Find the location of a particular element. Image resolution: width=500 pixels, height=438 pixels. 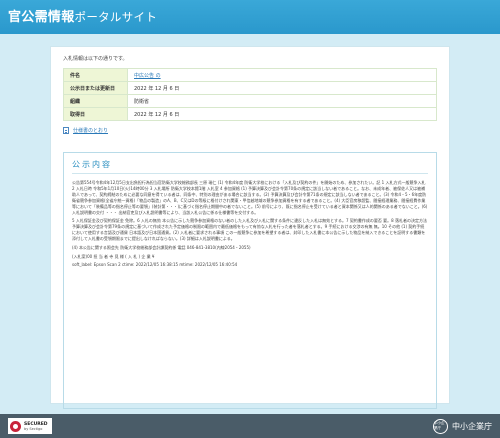

org-logo: 中小企業庁 中小企業庁 is located at coordinates (462, 426).